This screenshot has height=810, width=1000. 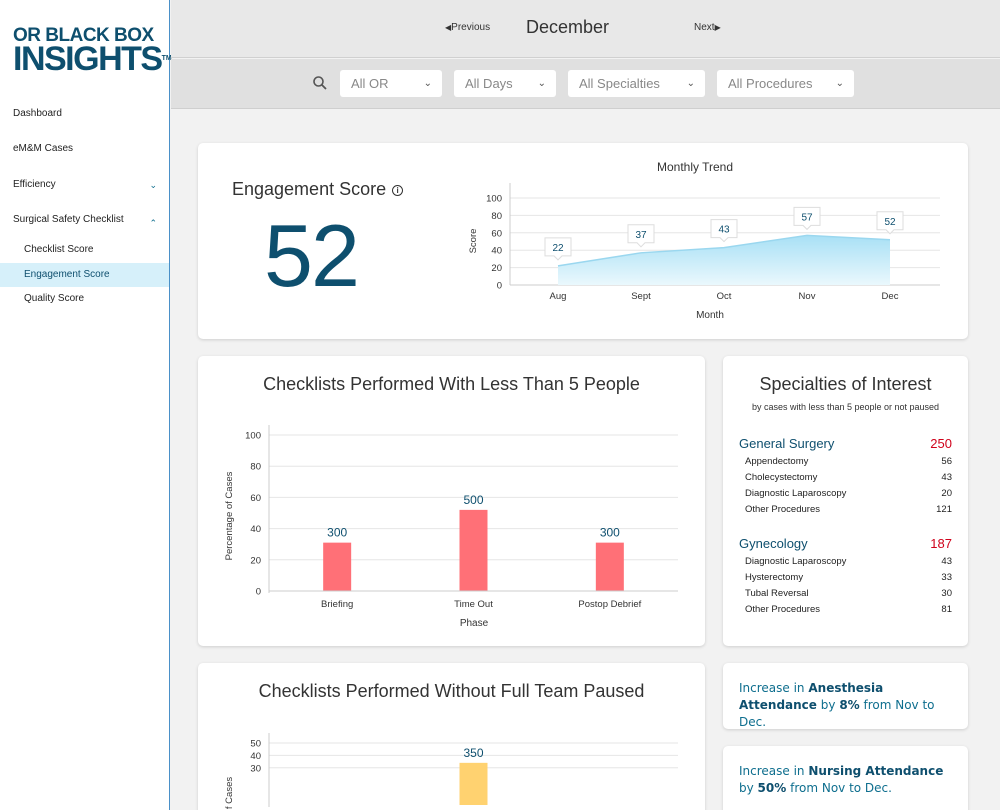 What do you see at coordinates (724, 260) in the screenshot?
I see `area-fill` at bounding box center [724, 260].